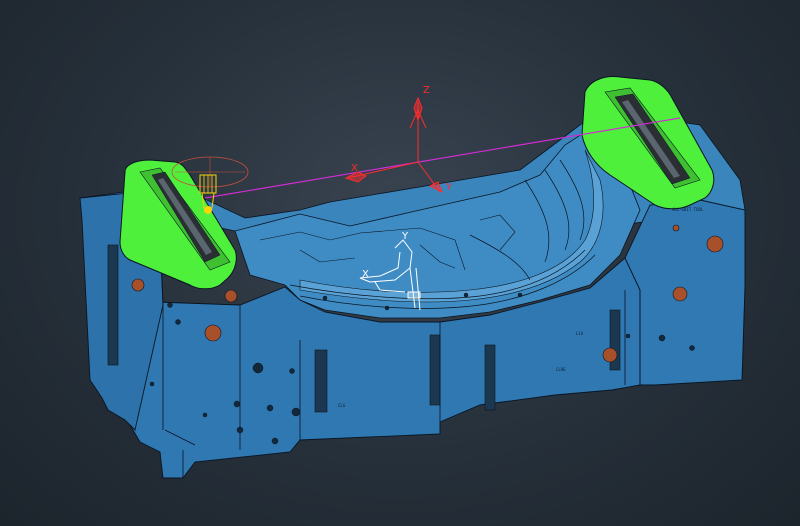  Describe the element at coordinates (580, 333) in the screenshot. I see `face-engraving-a: L1A` at that location.